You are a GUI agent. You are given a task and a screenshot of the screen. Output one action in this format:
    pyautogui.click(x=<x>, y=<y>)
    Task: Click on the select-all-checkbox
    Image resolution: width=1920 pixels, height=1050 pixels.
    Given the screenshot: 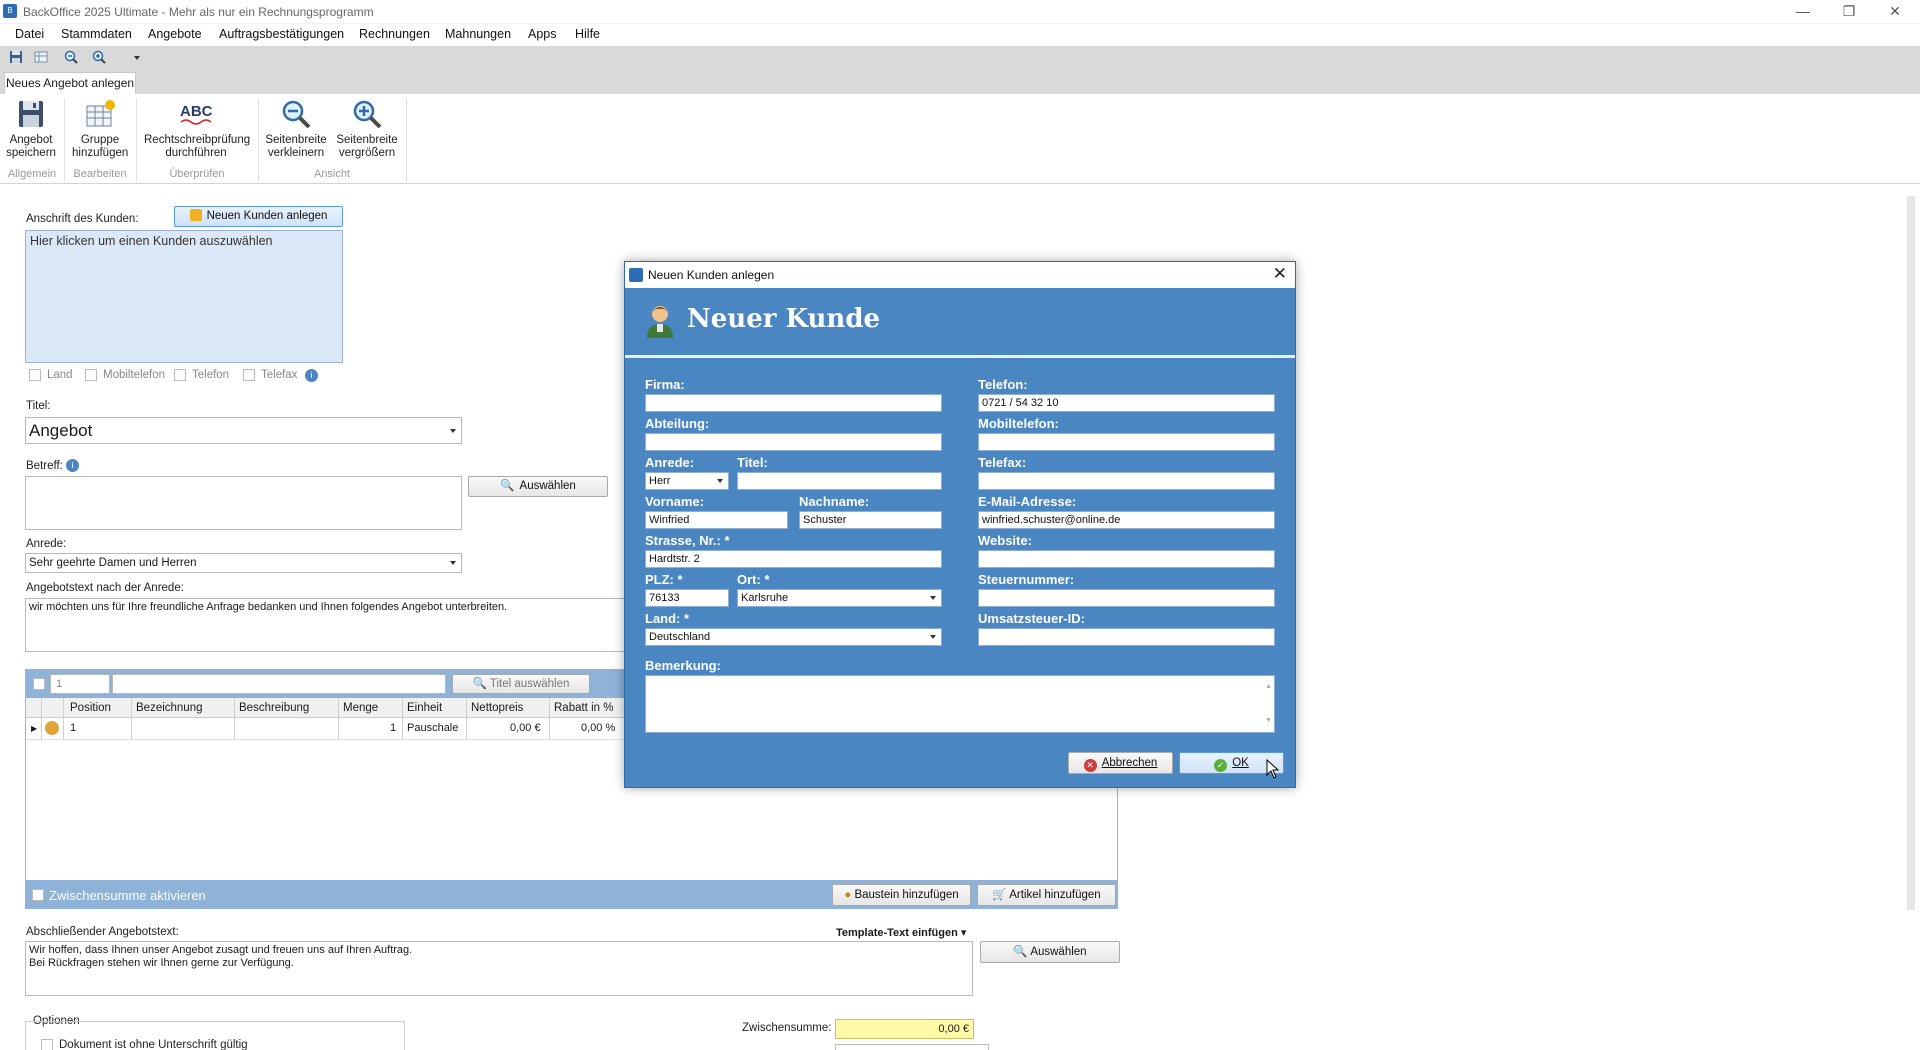 What is the action you would take?
    pyautogui.click(x=39, y=684)
    